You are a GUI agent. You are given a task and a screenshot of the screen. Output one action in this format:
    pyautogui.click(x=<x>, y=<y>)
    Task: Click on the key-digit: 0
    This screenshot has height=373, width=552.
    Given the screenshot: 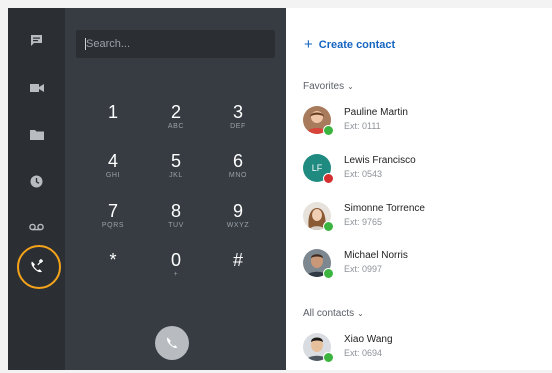 What is the action you would take?
    pyautogui.click(x=175, y=260)
    